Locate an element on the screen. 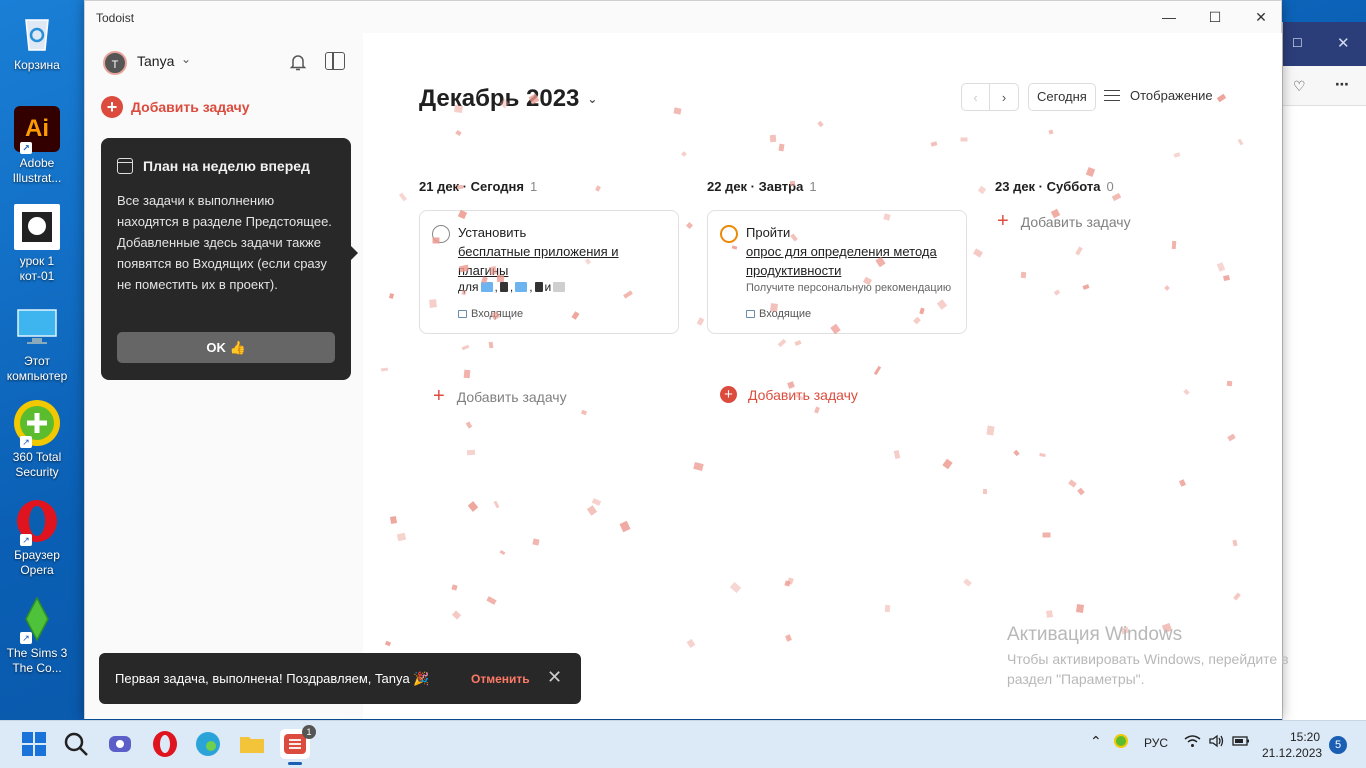 This screenshot has width=1366, height=768. chevron-up-icon: ⌃ is located at coordinates (1096, 741).